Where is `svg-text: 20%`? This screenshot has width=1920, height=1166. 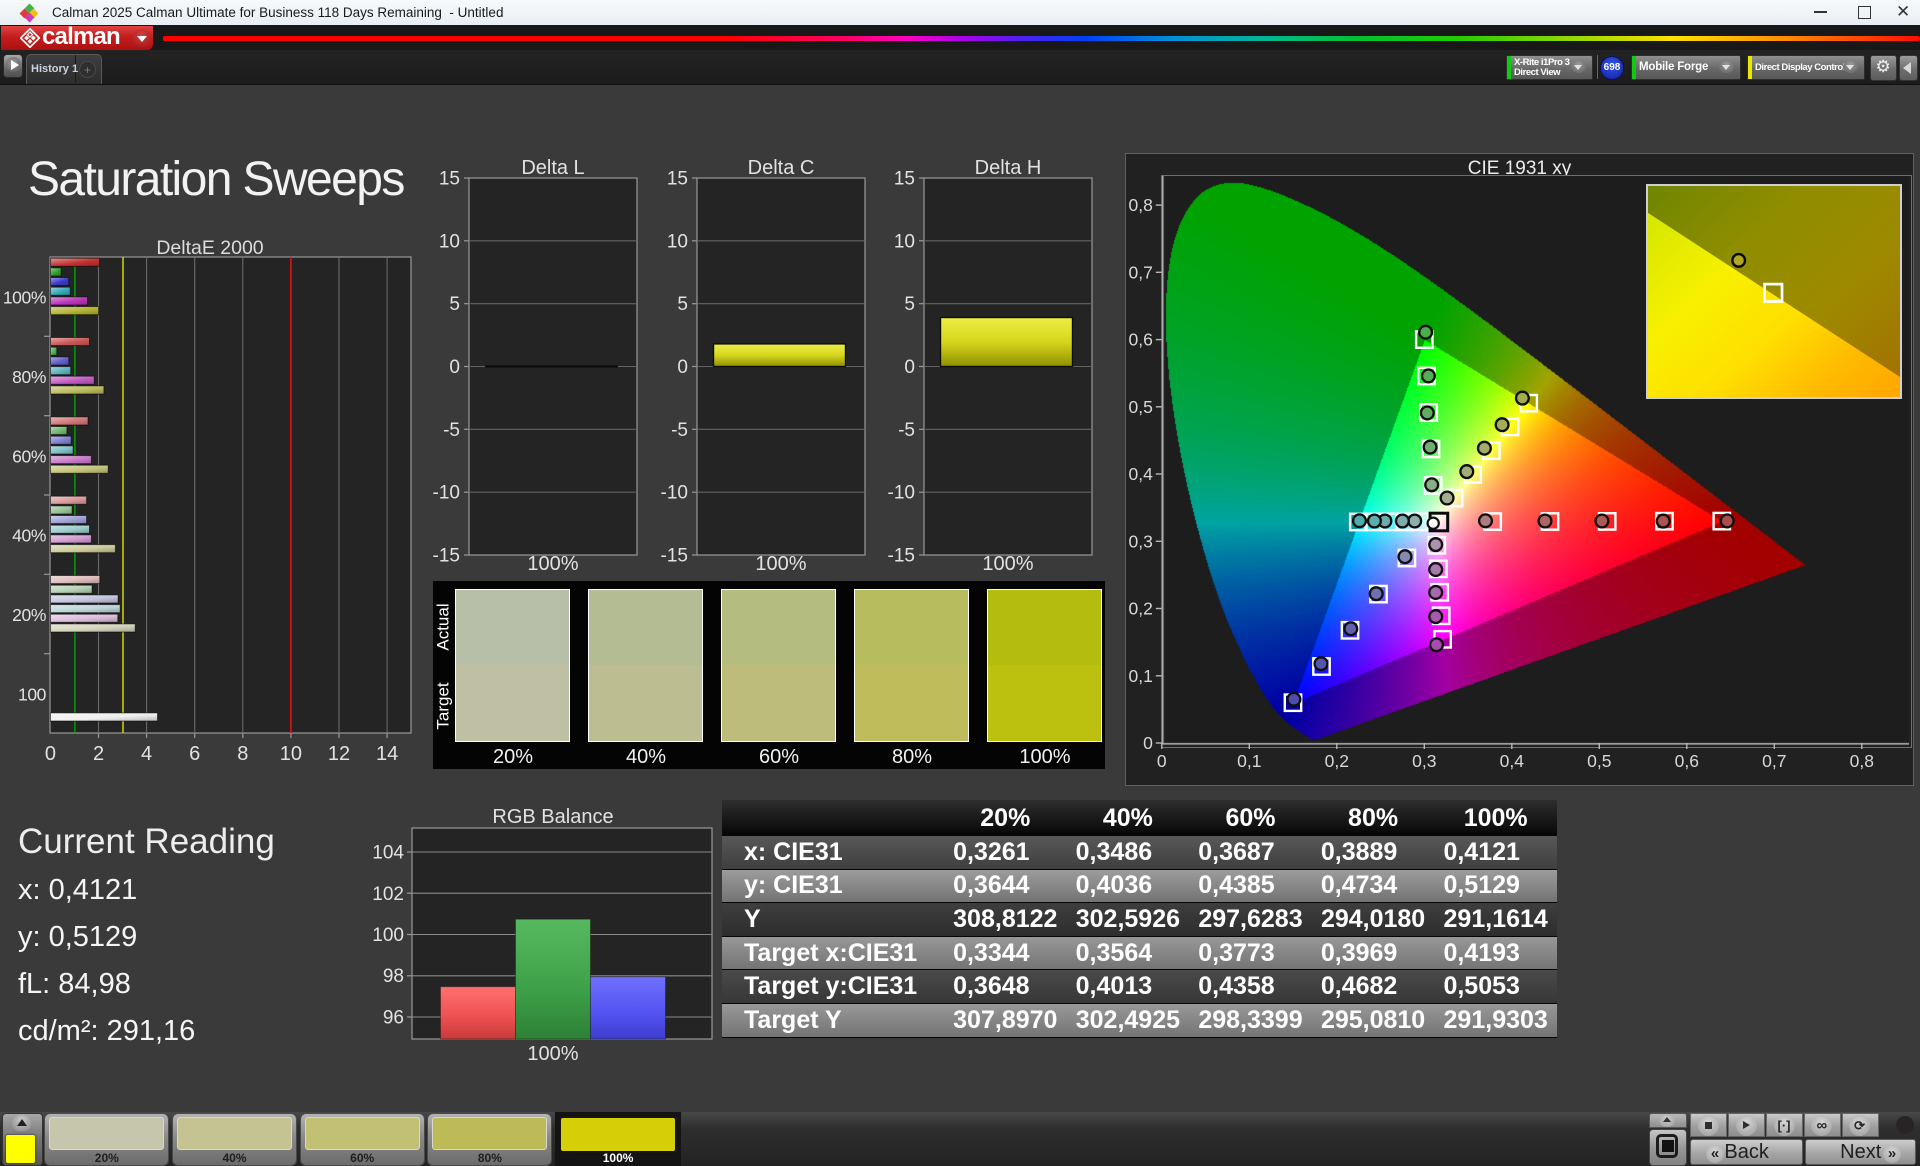 svg-text: 20% is located at coordinates (29, 615).